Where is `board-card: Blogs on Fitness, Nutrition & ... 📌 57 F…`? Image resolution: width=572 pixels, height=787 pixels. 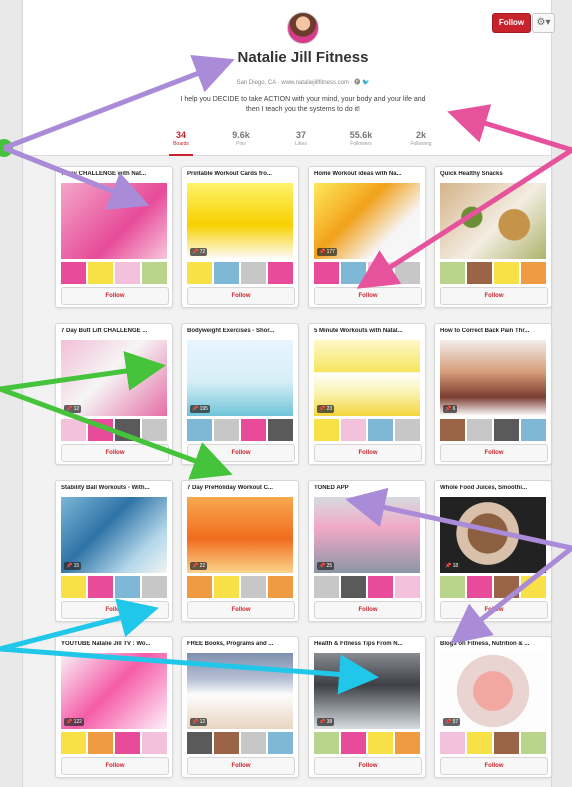 board-card: Blogs on Fitness, Nutrition & ... 📌 57 F… is located at coordinates (493, 707).